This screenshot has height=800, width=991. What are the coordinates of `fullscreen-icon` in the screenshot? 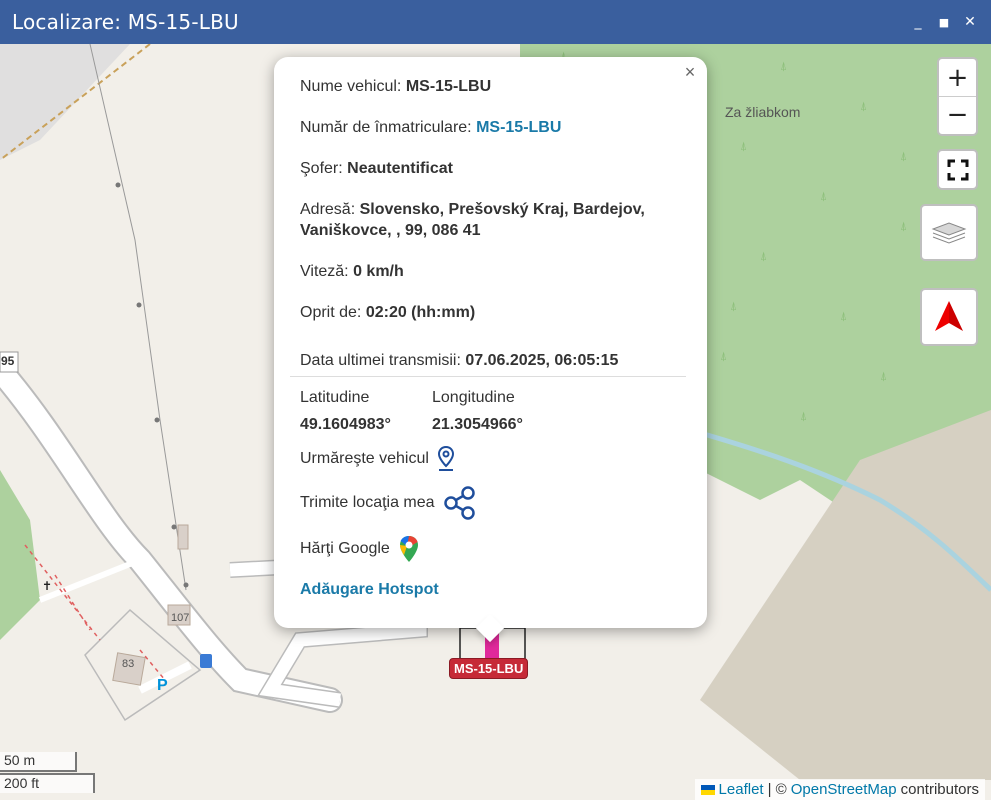 It's located at (957, 169).